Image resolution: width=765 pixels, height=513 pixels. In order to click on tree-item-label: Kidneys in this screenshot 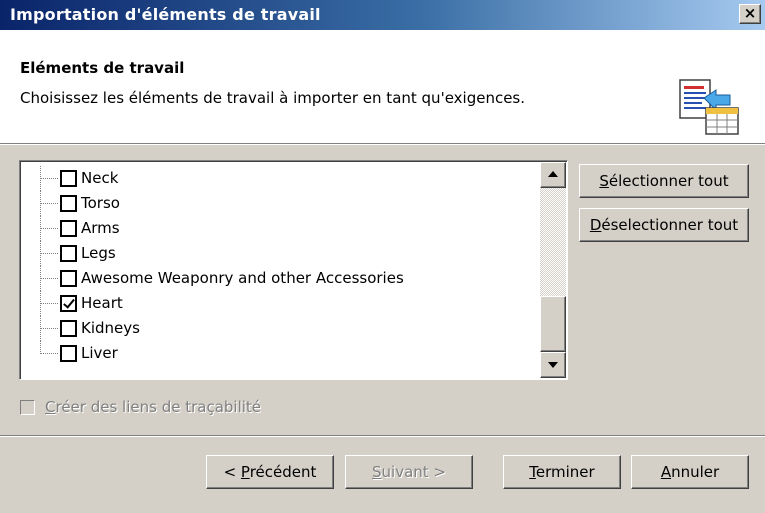, I will do `click(110, 328)`.